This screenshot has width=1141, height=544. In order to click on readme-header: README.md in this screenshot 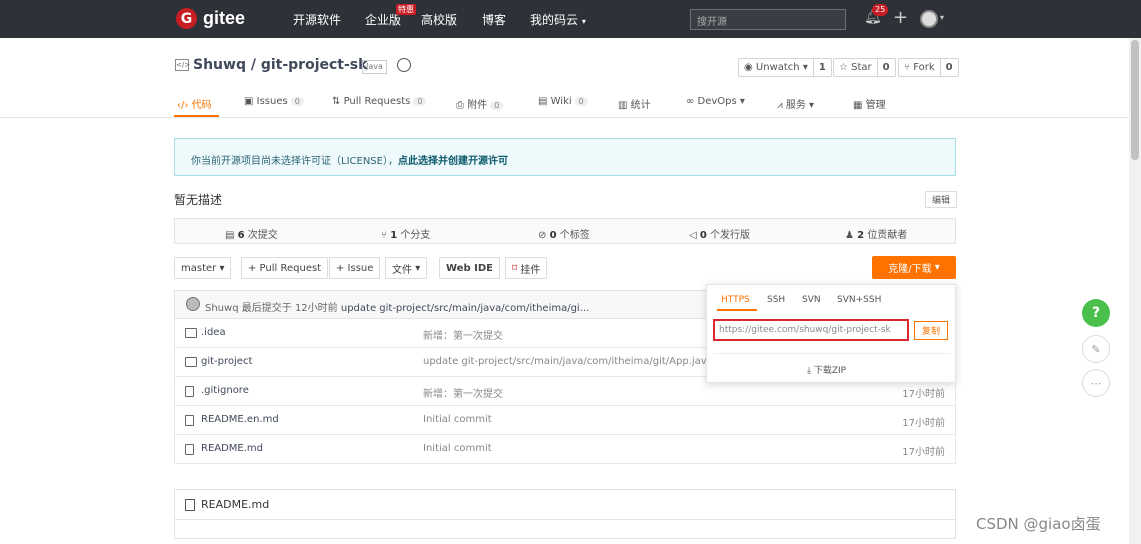, I will do `click(565, 505)`.